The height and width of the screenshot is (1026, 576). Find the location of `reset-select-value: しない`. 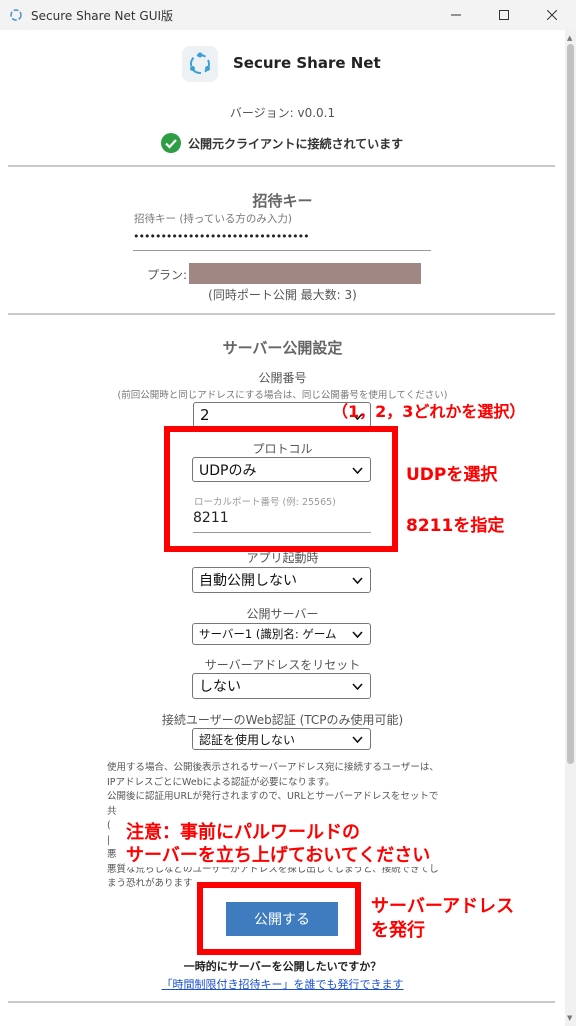

reset-select-value: しない is located at coordinates (220, 687).